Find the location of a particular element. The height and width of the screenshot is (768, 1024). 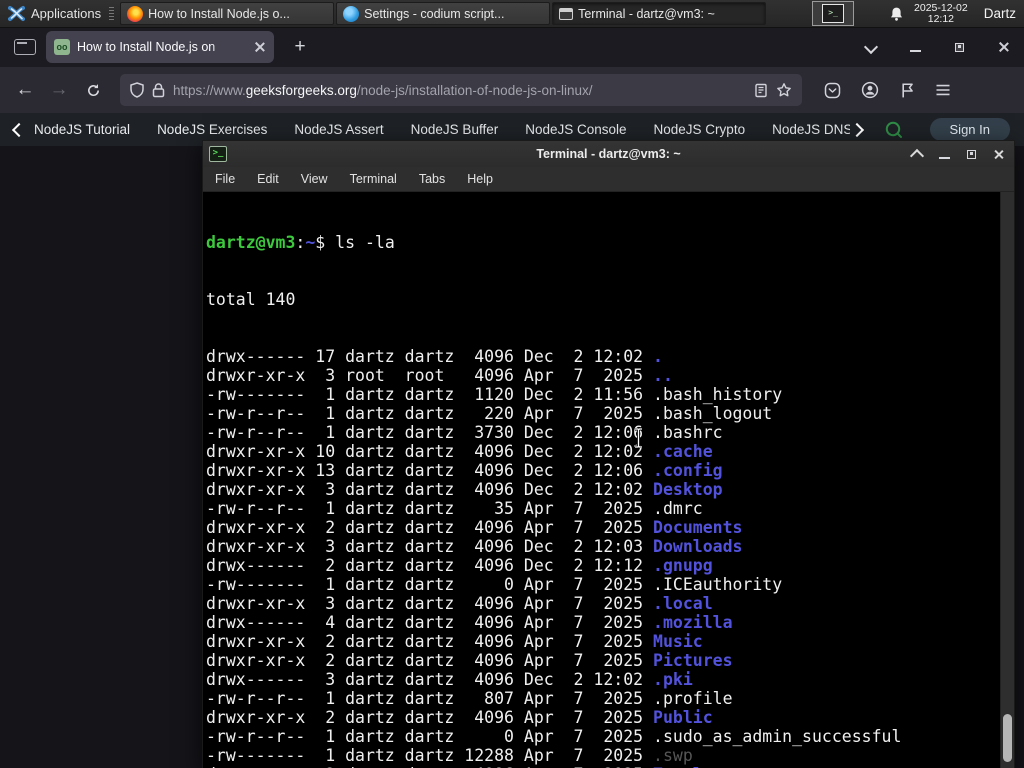

taskbar-window-button: Terminal - dartz@vm3: ~ is located at coordinates (659, 13).